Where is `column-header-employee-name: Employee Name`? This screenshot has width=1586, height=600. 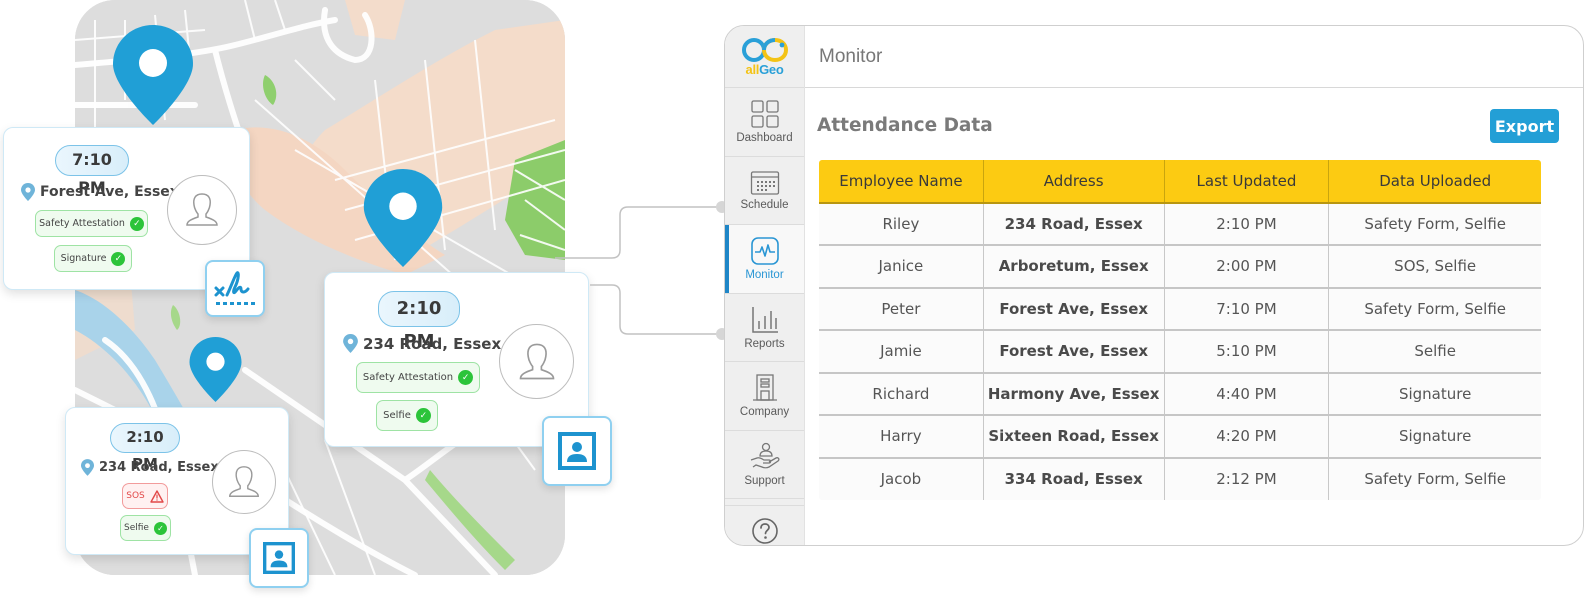
column-header-employee-name: Employee Name is located at coordinates (901, 181).